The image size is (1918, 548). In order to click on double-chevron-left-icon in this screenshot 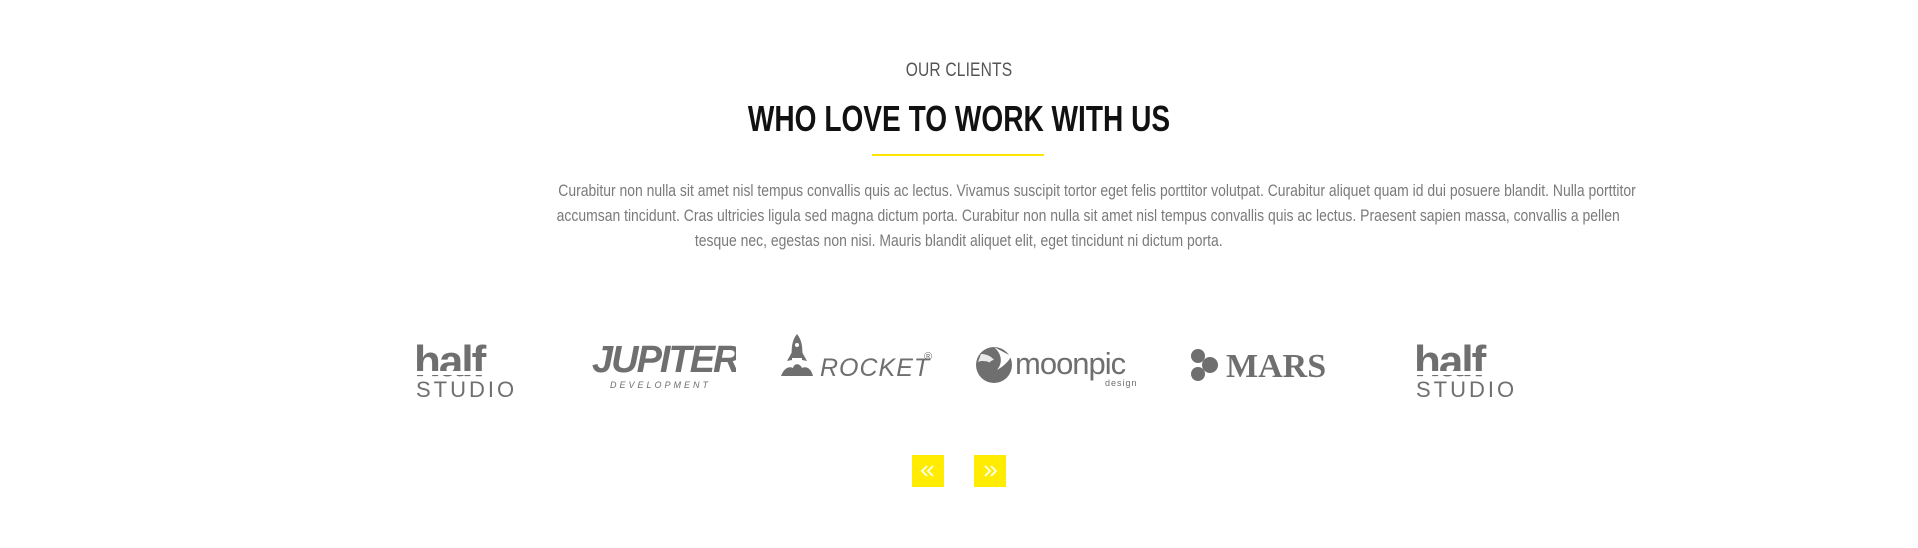, I will do `click(927, 471)`.